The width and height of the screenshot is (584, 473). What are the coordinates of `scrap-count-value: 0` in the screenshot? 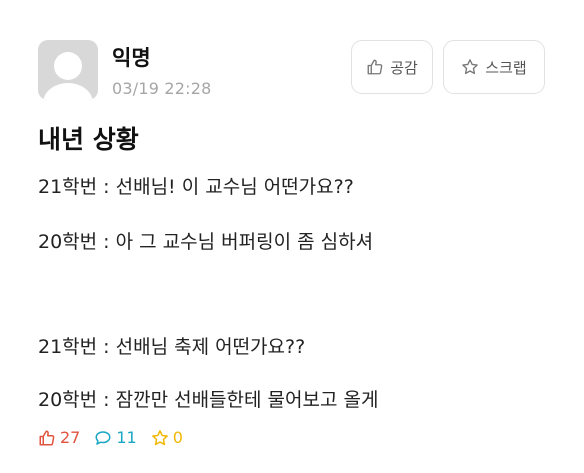 It's located at (177, 437).